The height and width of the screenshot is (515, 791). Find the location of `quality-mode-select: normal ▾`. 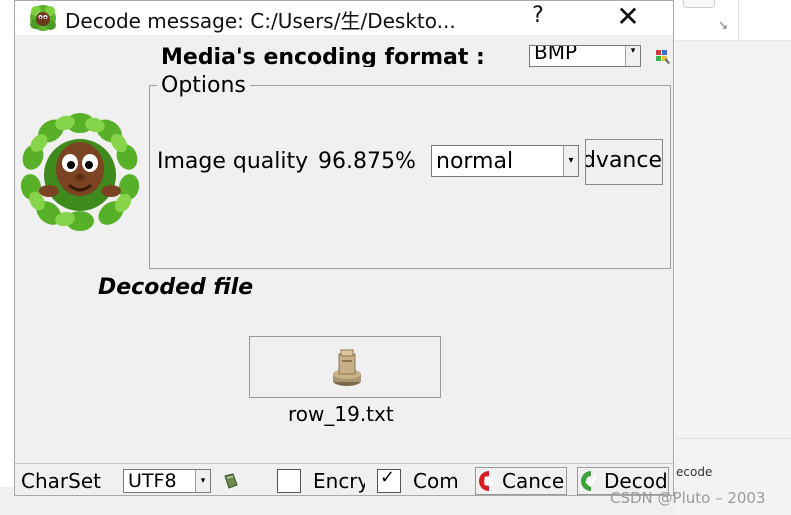

quality-mode-select: normal ▾ is located at coordinates (505, 161).